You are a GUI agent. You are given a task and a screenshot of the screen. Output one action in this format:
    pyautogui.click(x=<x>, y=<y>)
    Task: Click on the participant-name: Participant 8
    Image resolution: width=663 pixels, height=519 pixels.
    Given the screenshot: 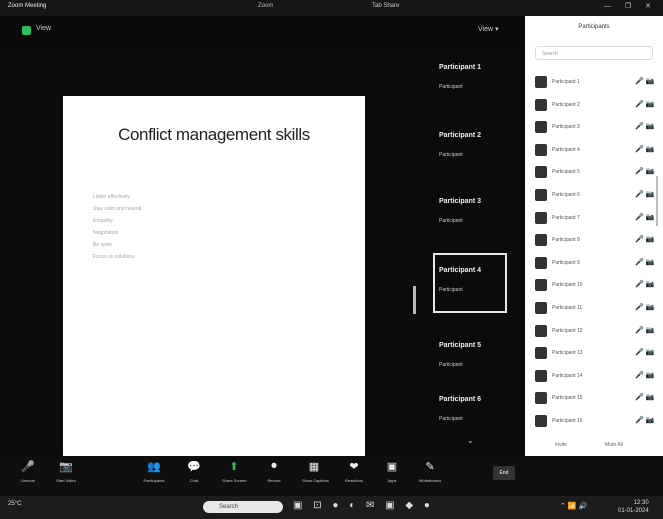 What is the action you would take?
    pyautogui.click(x=566, y=240)
    